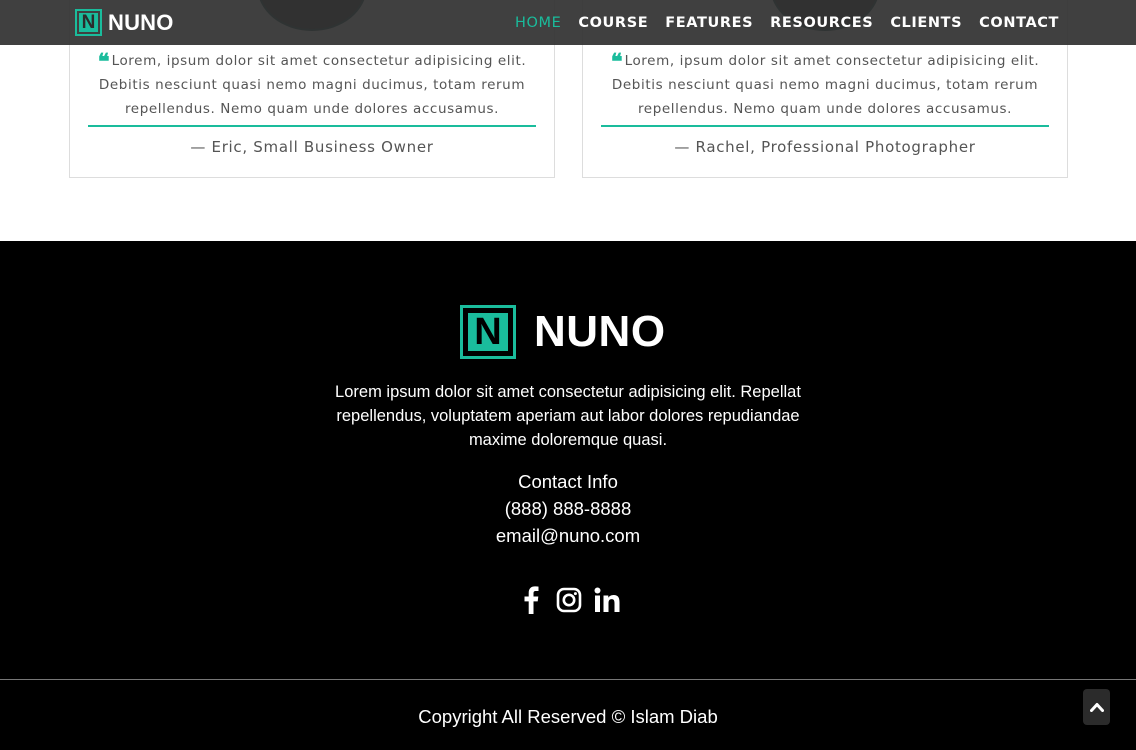 The width and height of the screenshot is (1136, 750). Describe the element at coordinates (569, 600) in the screenshot. I see `instagram-icon` at that location.